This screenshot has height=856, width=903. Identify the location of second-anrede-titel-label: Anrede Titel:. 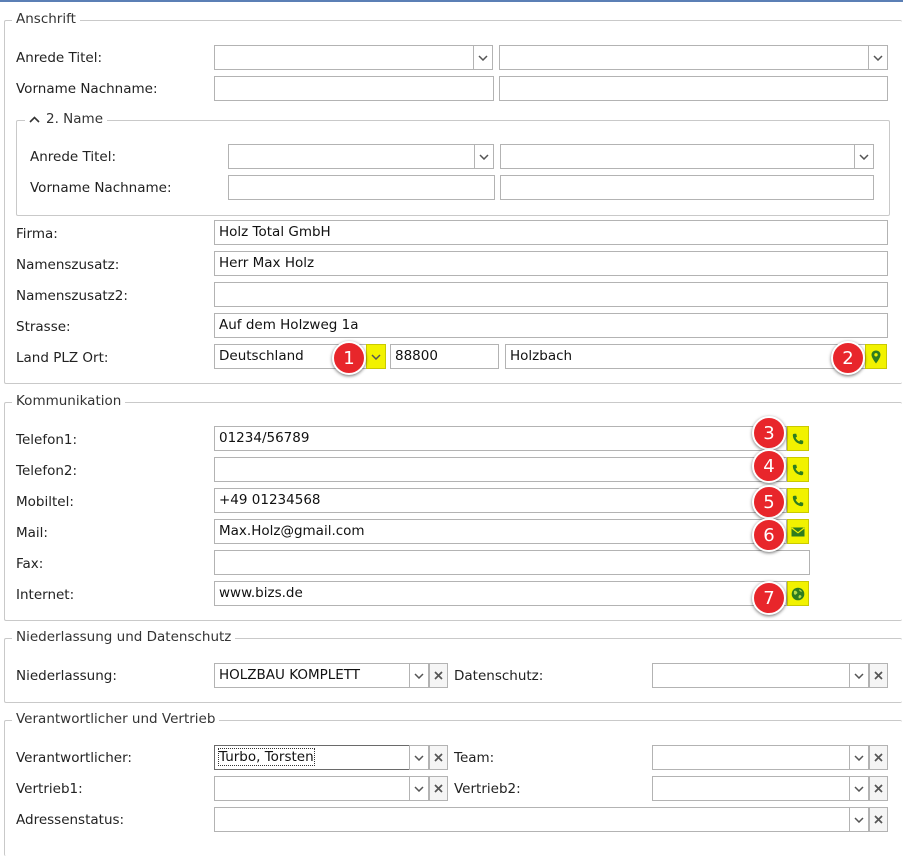
(73, 157).